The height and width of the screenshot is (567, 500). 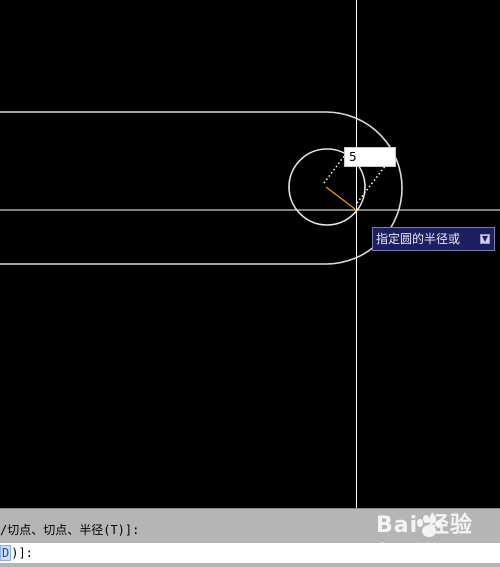 I want to click on dynamic-input-field: 5, so click(x=370, y=157).